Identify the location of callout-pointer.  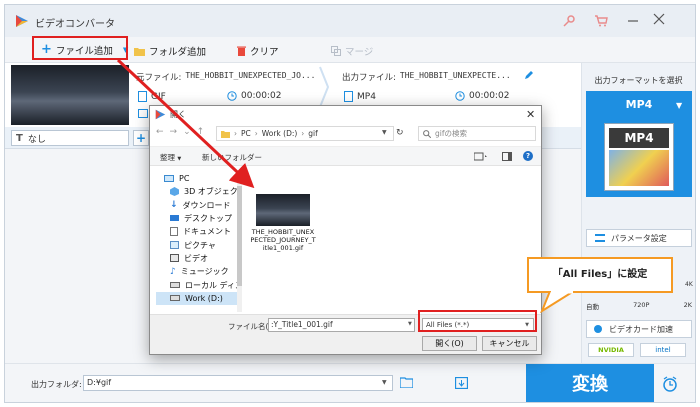
(558, 302).